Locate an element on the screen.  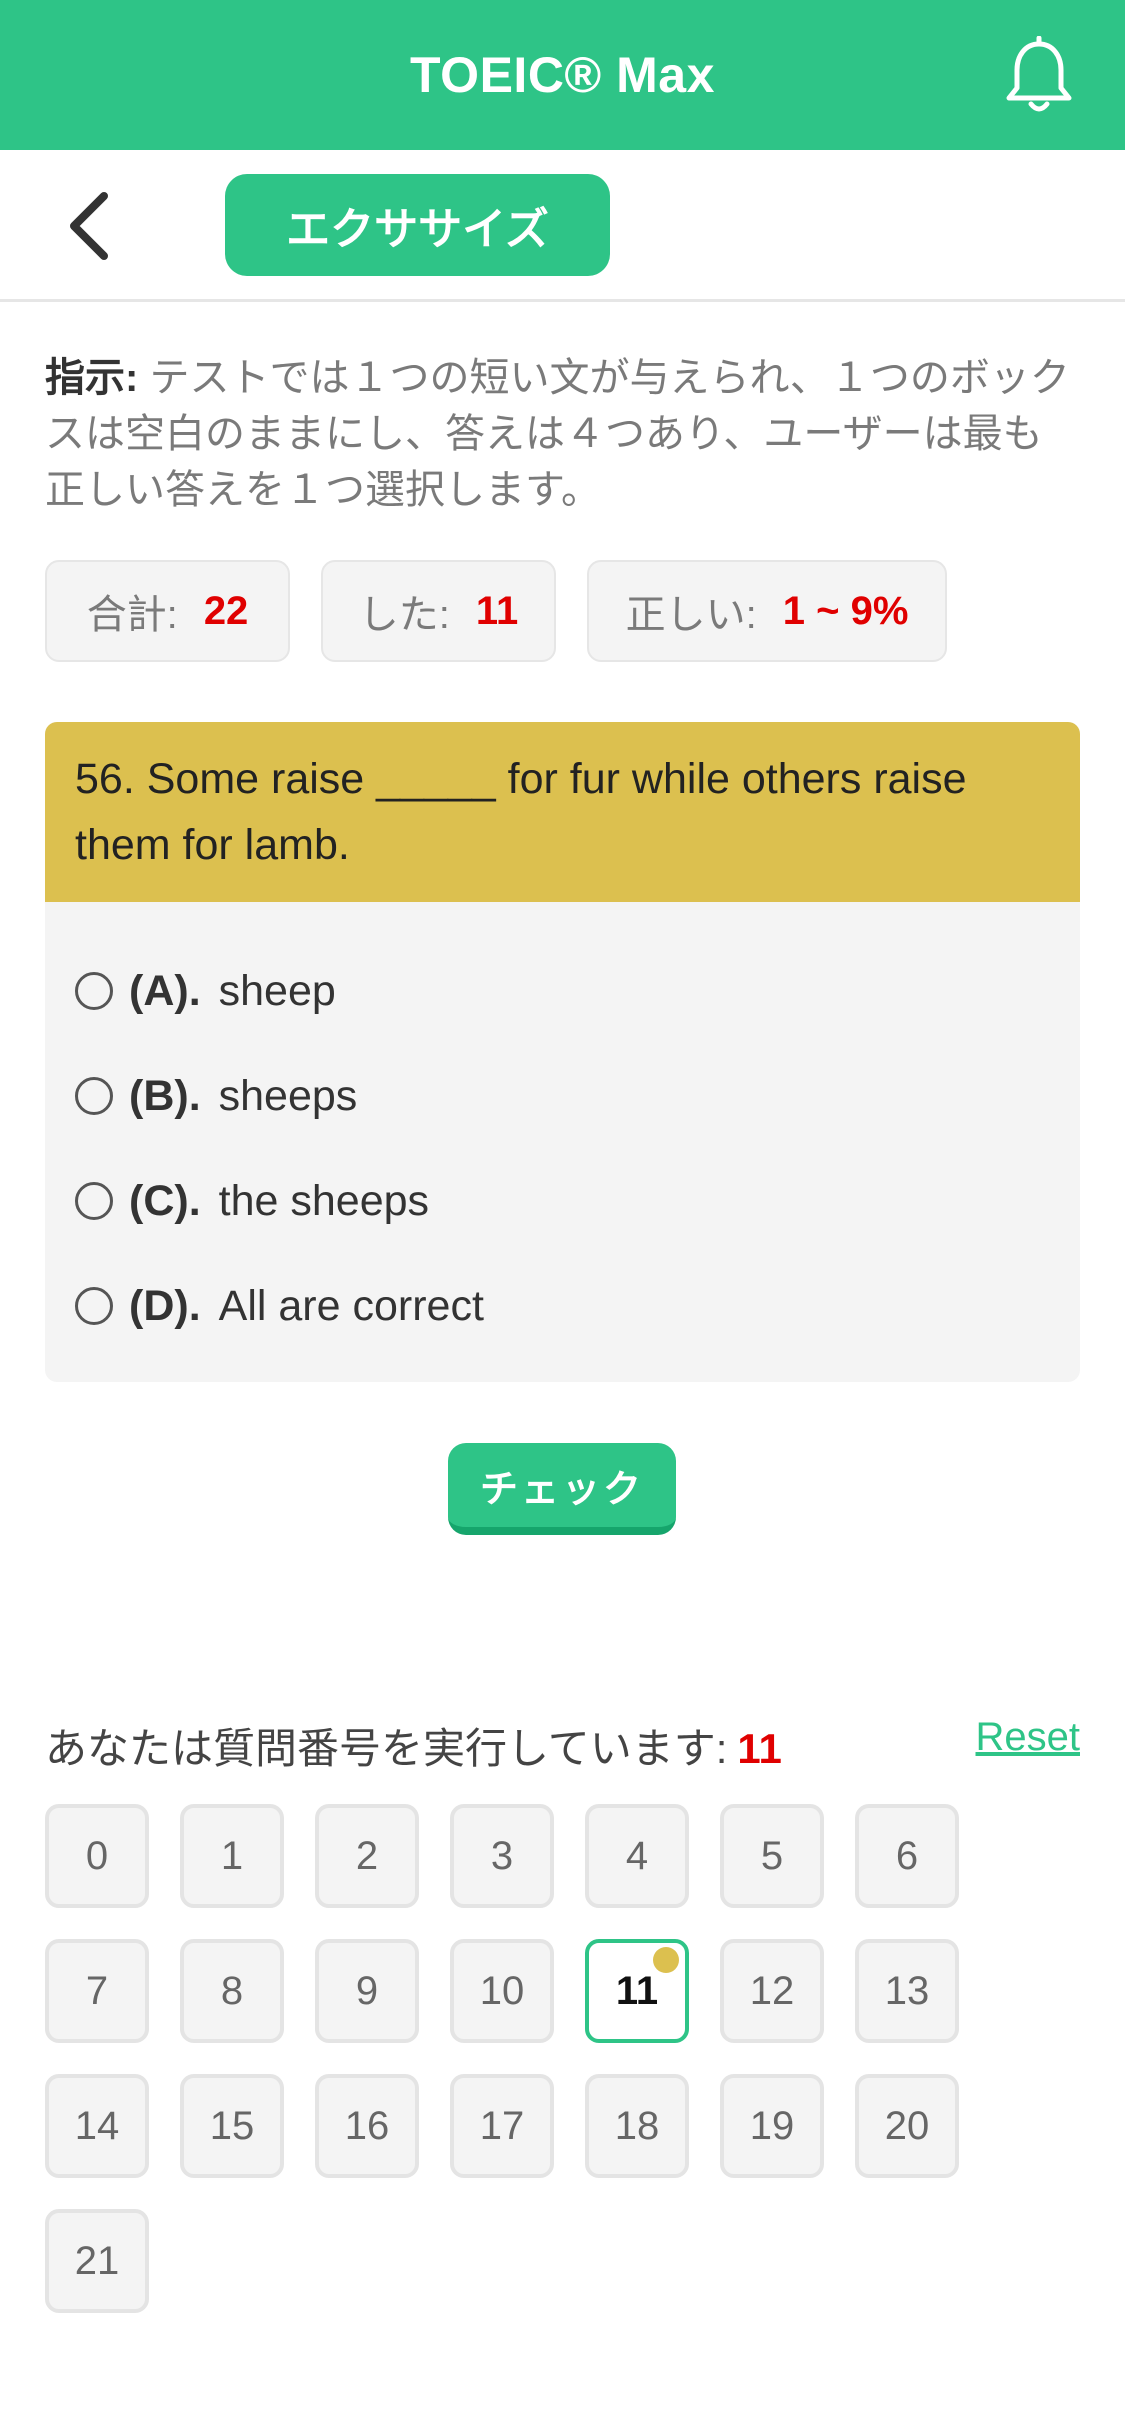
option-d: (D). All are correct is located at coordinates (279, 1306).